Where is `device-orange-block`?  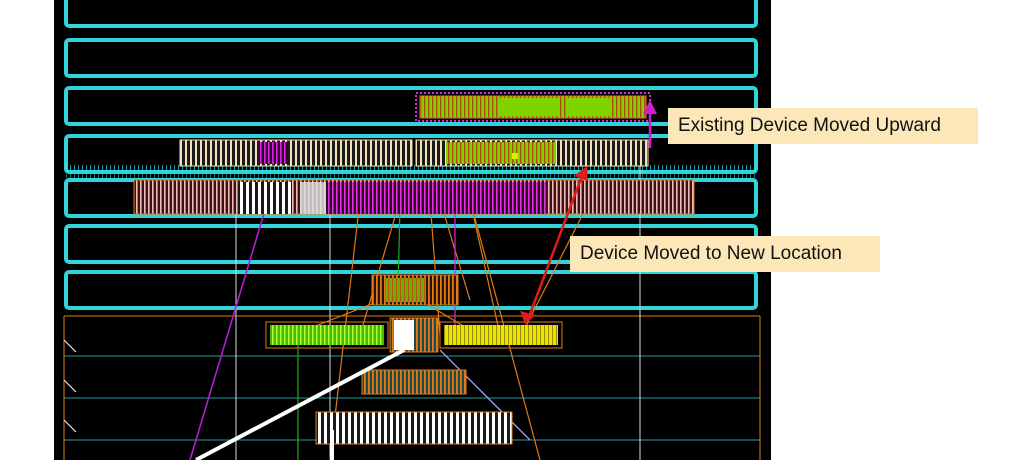
device-orange-block is located at coordinates (415, 290).